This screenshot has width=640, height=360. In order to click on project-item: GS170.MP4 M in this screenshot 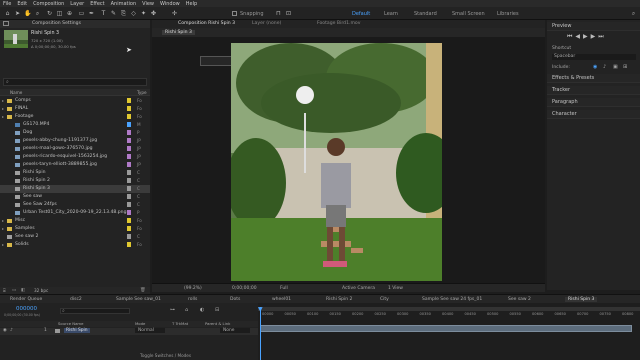, I will do `click(75, 125)`.